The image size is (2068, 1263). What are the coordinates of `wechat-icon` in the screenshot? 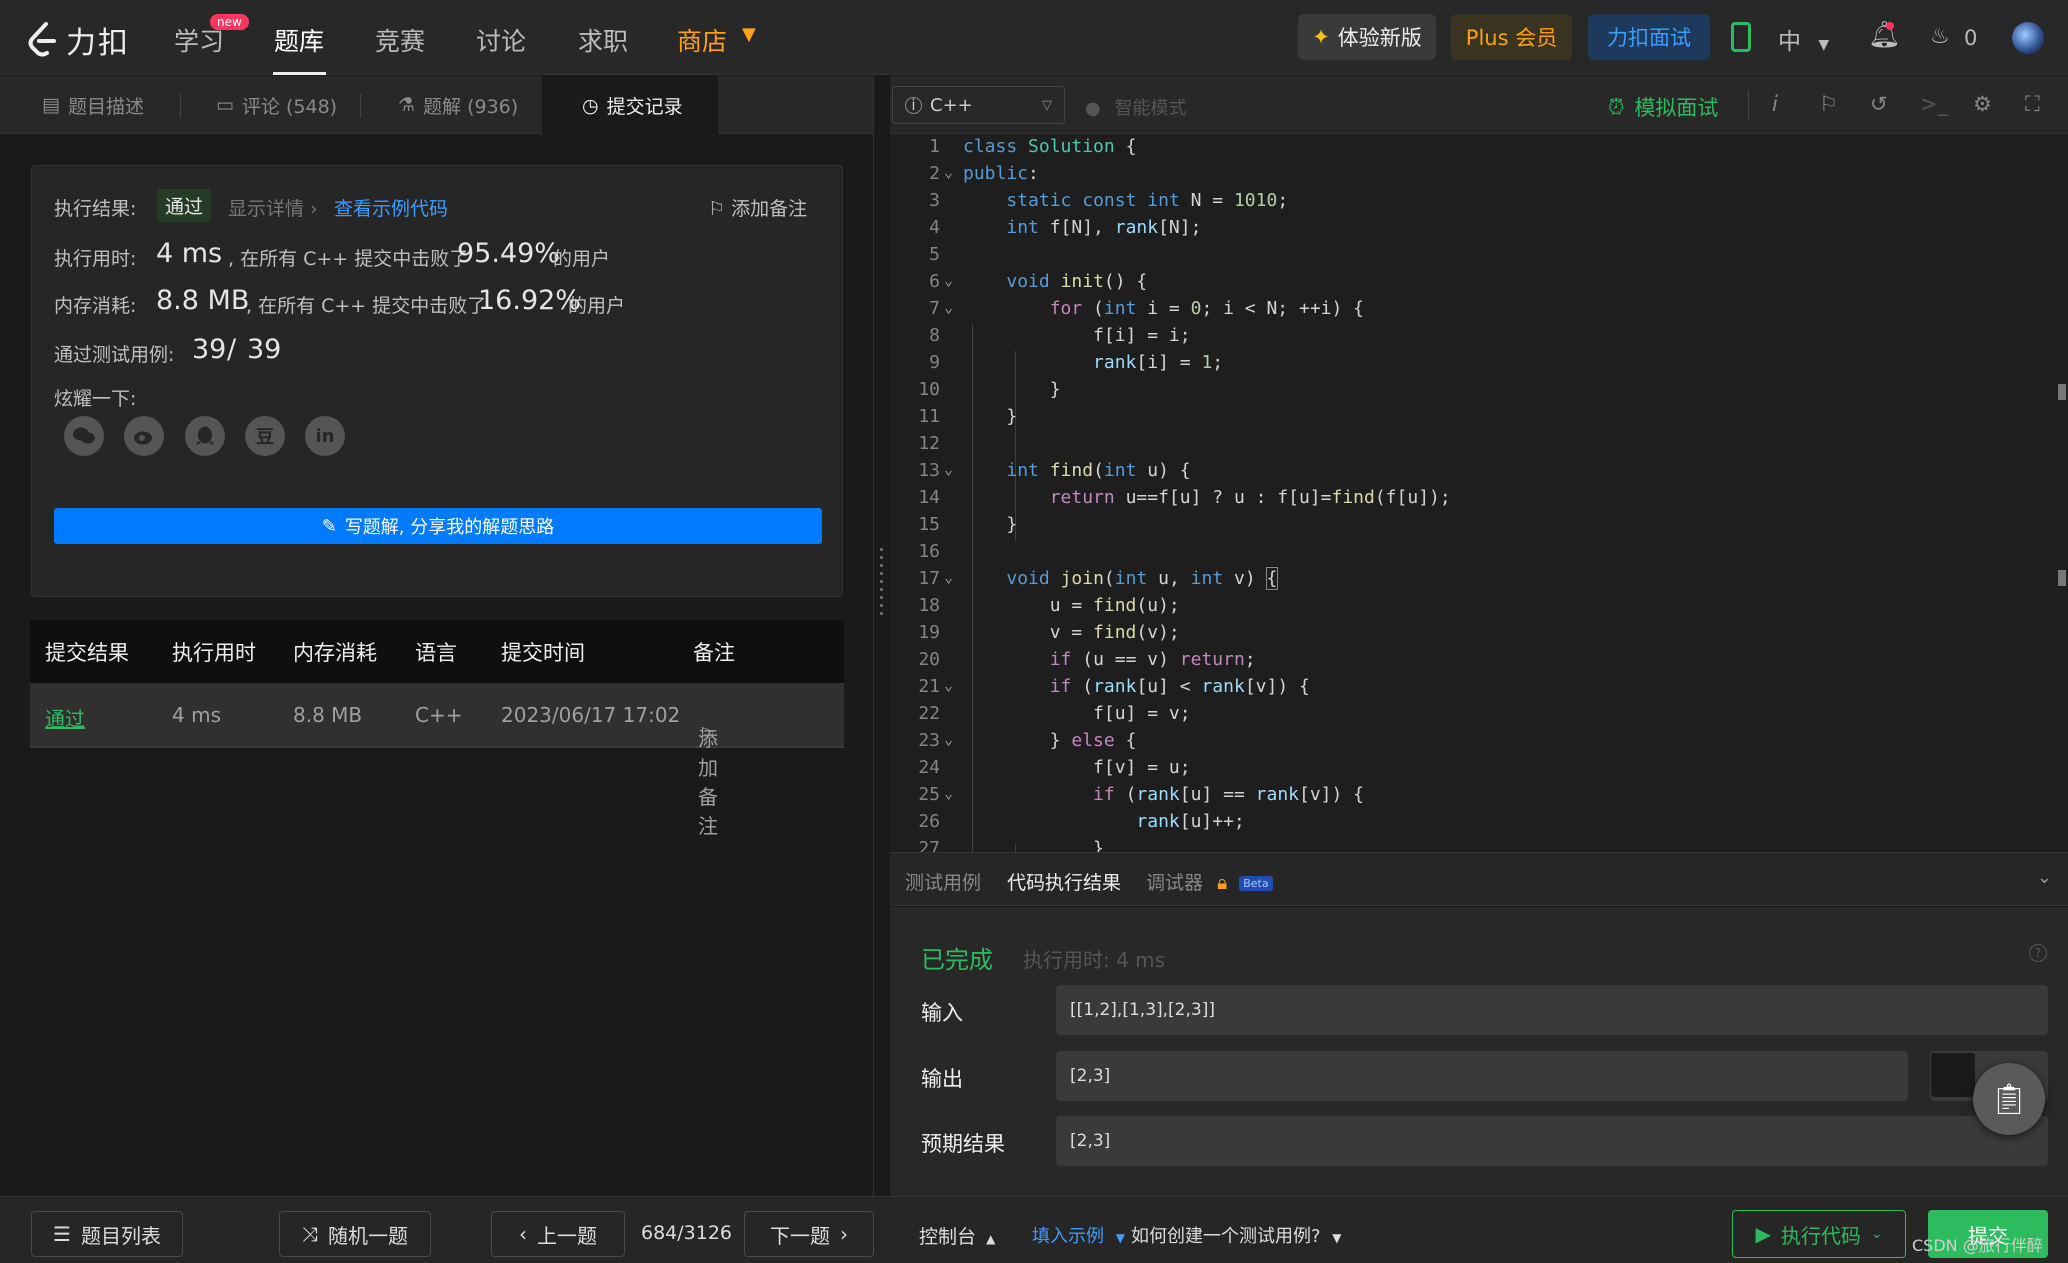 It's located at (84, 436).